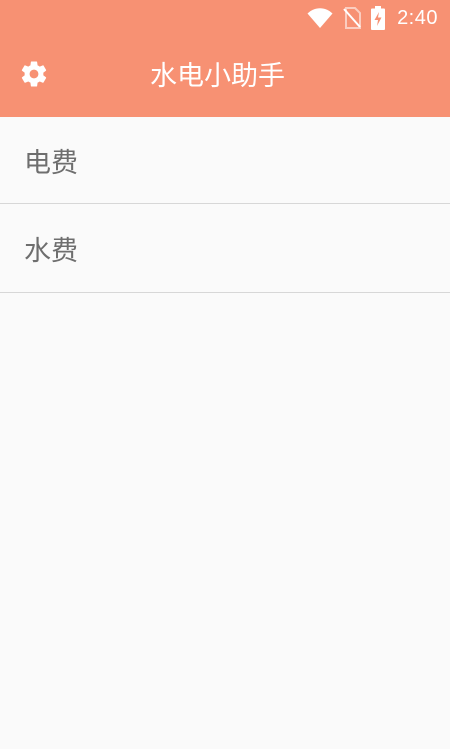 The image size is (450, 749). What do you see at coordinates (225, 248) in the screenshot?
I see `list-item-water: 水费` at bounding box center [225, 248].